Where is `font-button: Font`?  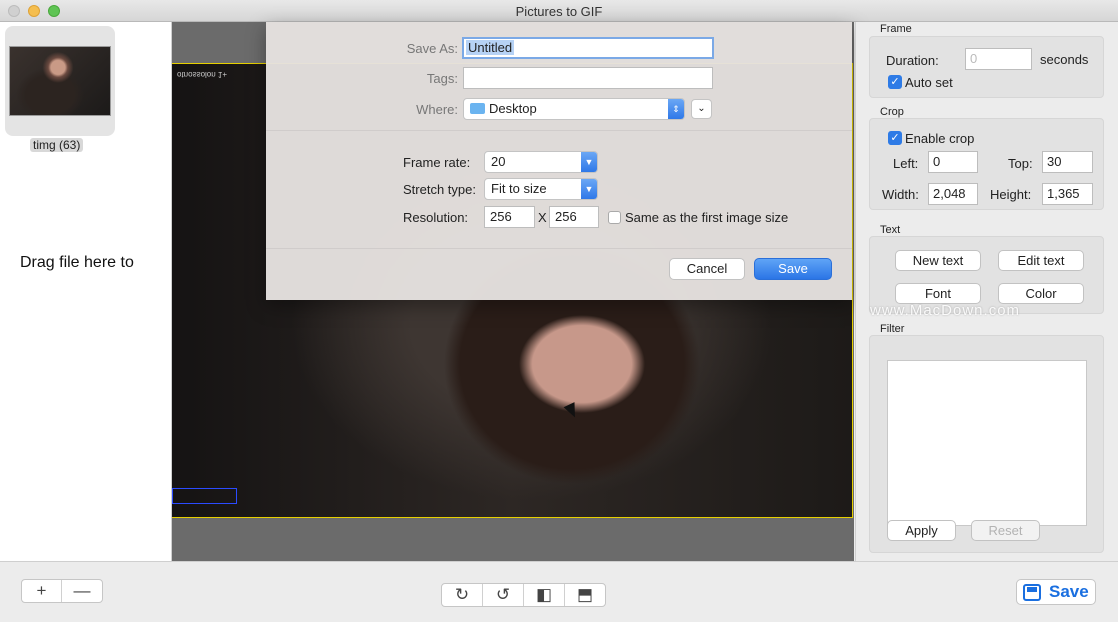 font-button: Font is located at coordinates (938, 293).